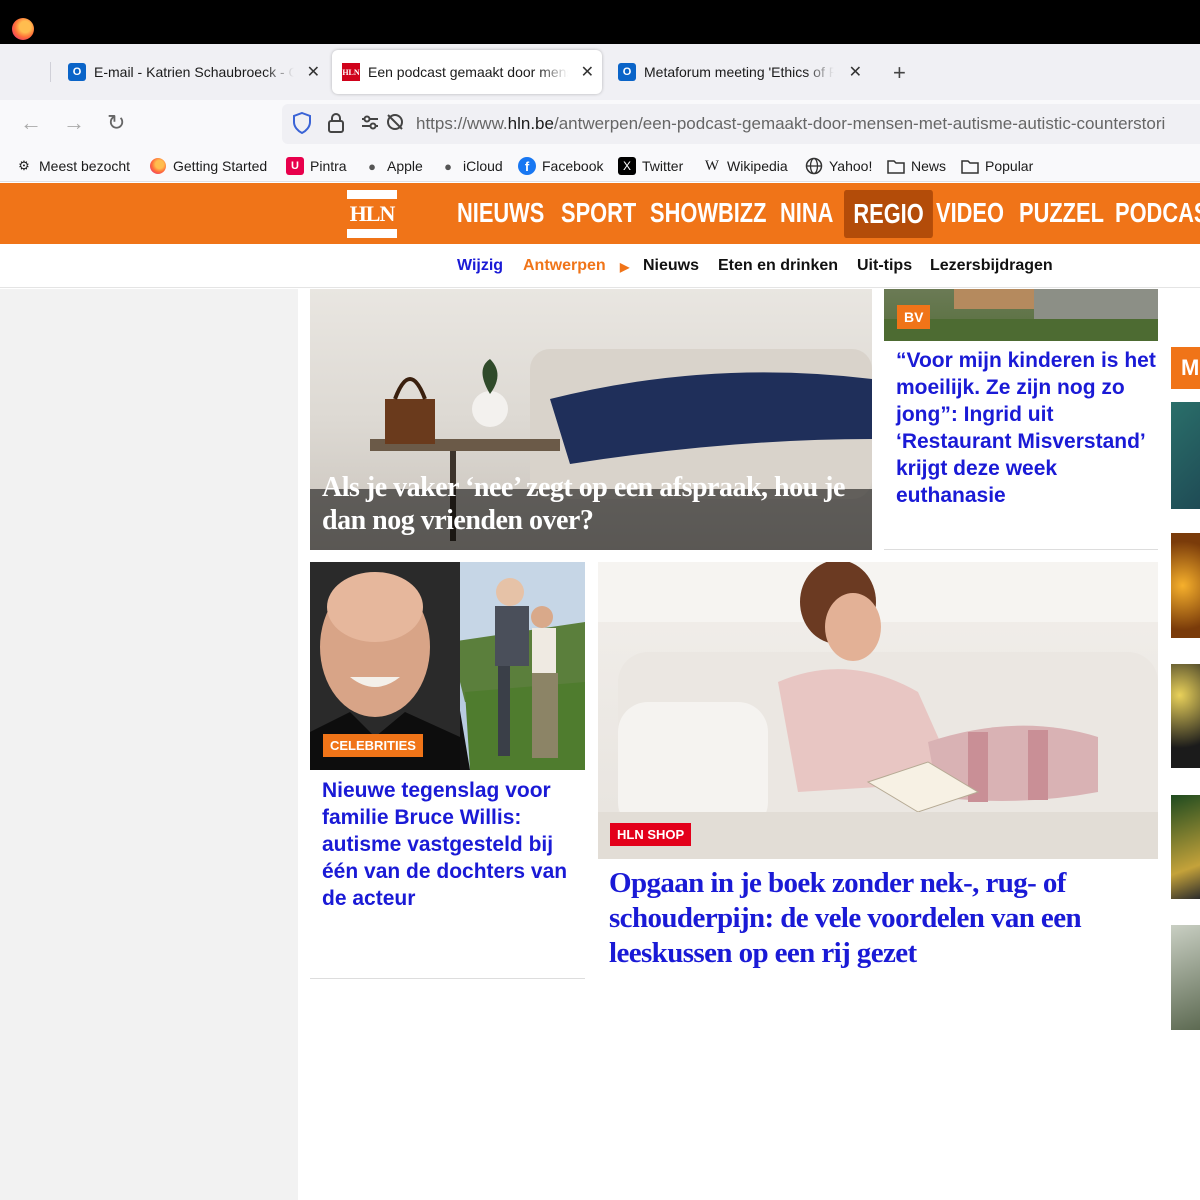 The image size is (1200, 1200). What do you see at coordinates (351, 72) in the screenshot?
I see `hln-favicon: HLN` at bounding box center [351, 72].